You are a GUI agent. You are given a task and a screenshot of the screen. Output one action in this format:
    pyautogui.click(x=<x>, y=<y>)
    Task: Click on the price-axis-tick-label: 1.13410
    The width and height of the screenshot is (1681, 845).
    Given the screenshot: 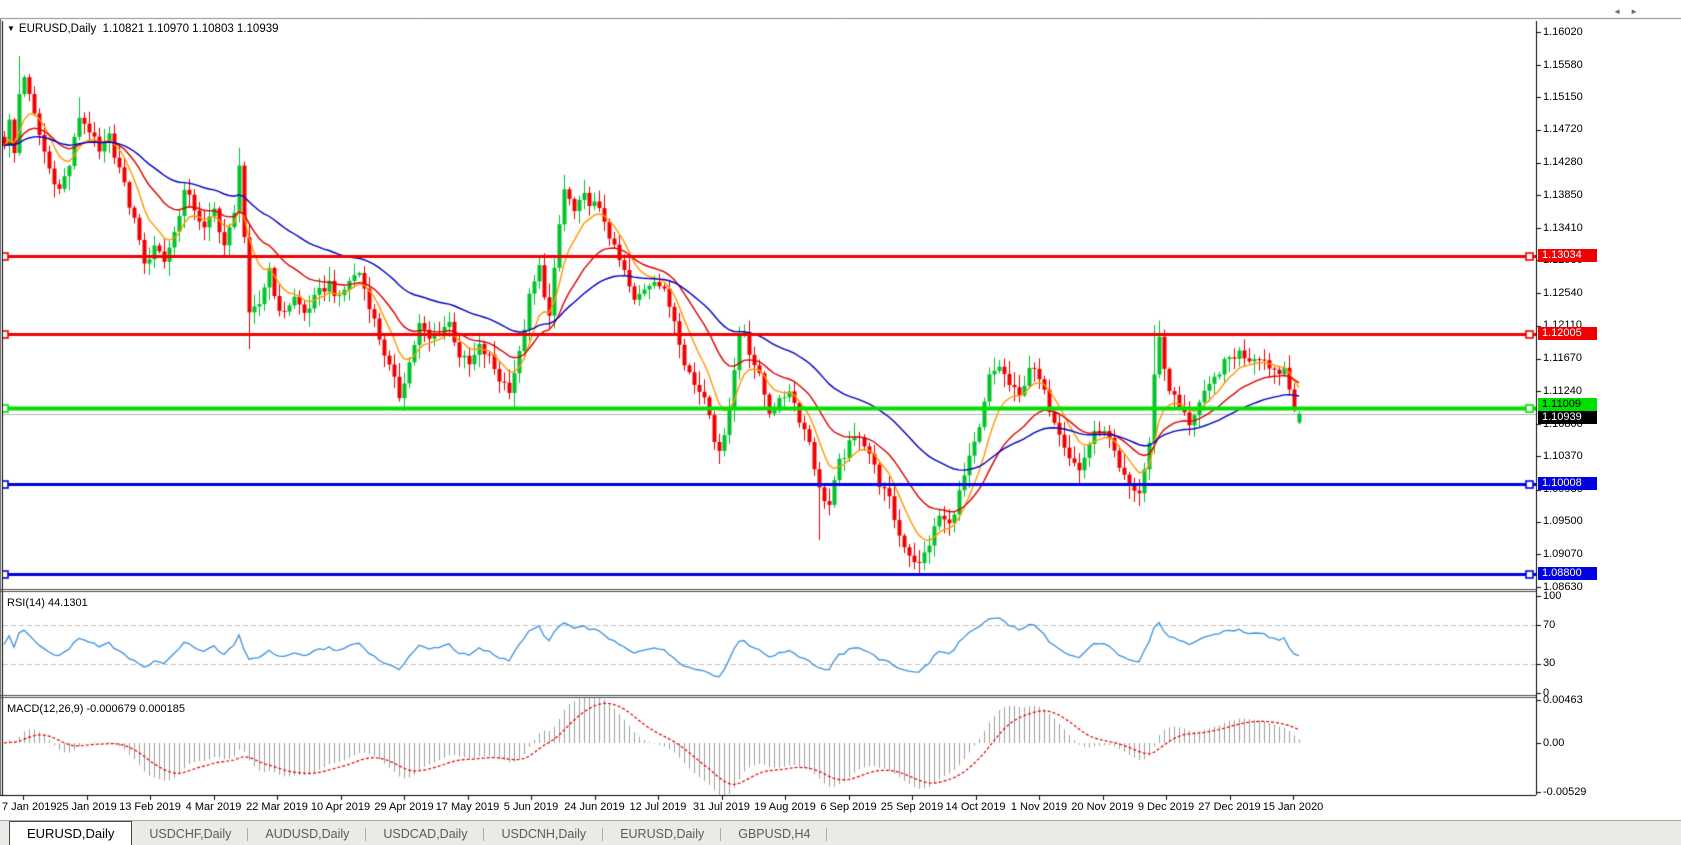 What is the action you would take?
    pyautogui.click(x=1563, y=227)
    